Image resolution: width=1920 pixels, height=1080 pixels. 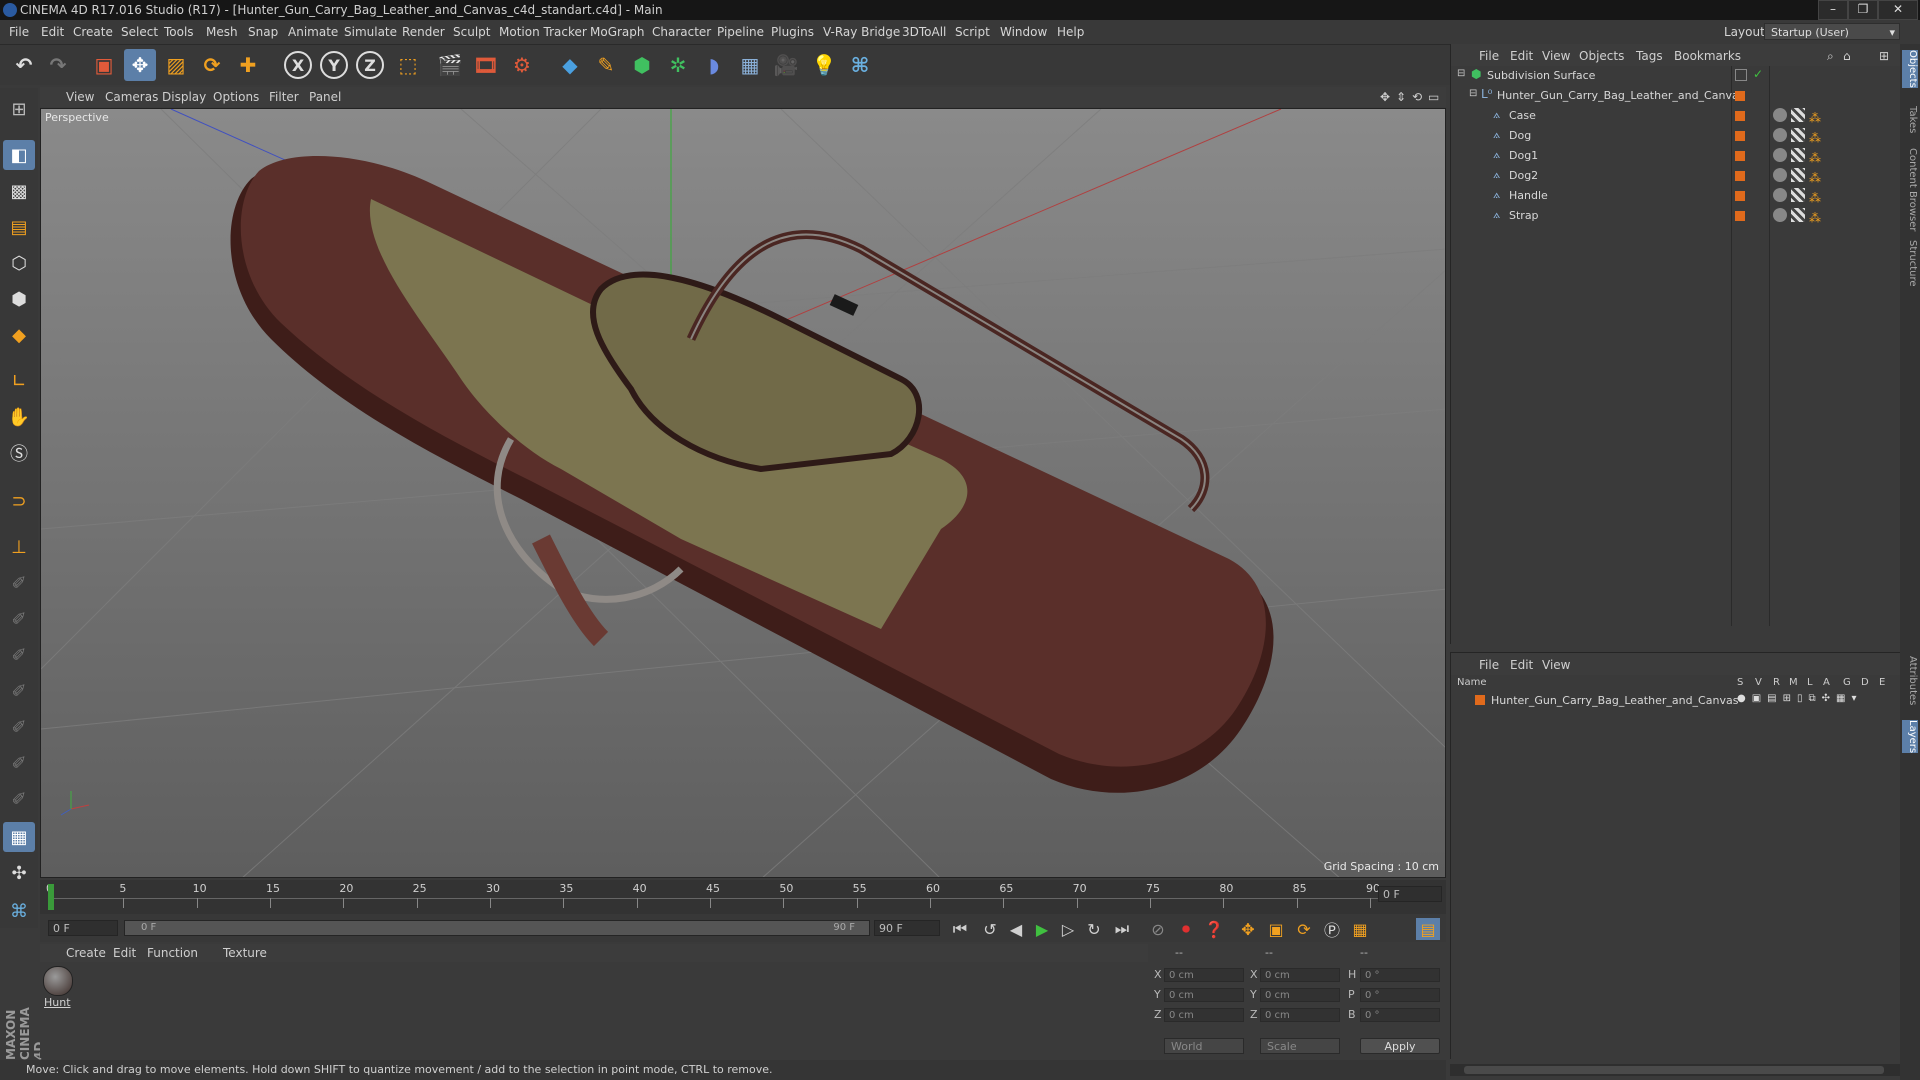 I want to click on menu-snap: Snap, so click(x=263, y=32).